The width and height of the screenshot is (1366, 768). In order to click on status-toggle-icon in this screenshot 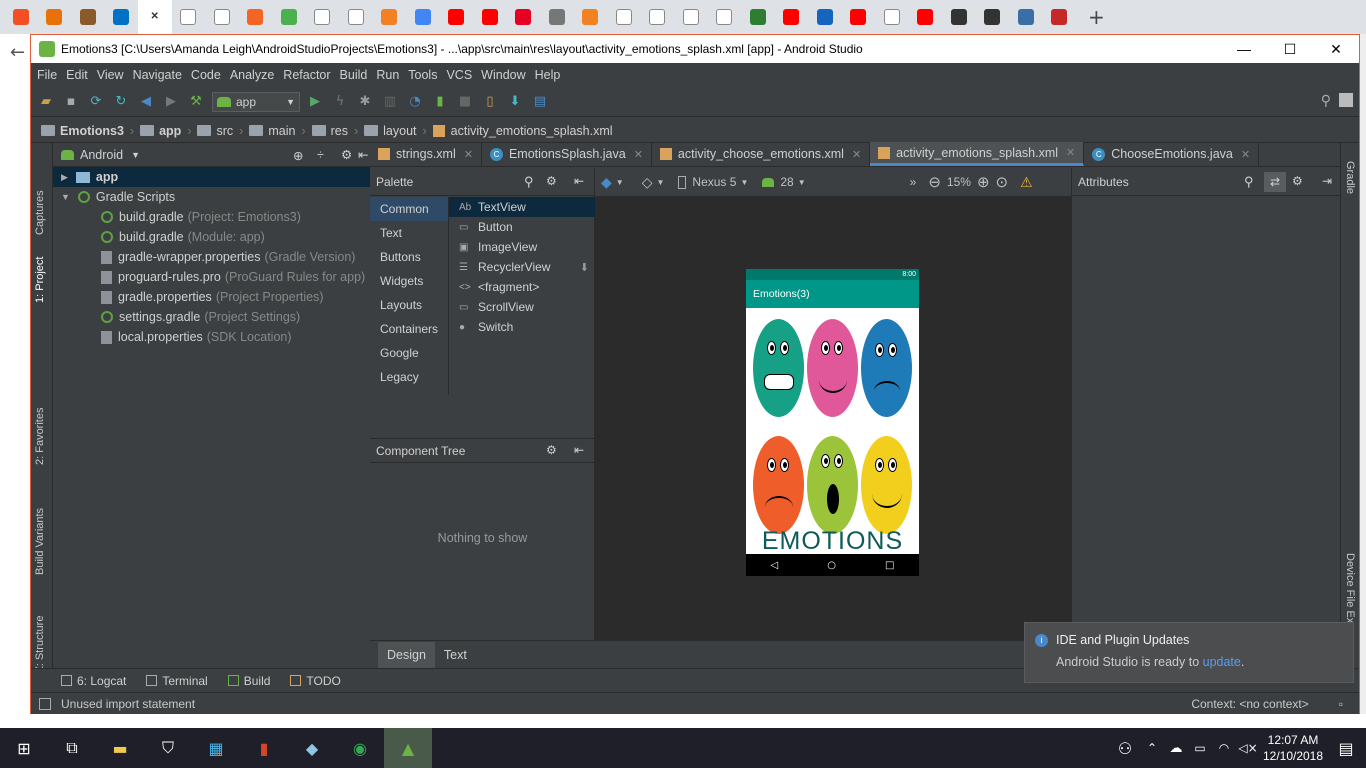, I will do `click(45, 703)`.